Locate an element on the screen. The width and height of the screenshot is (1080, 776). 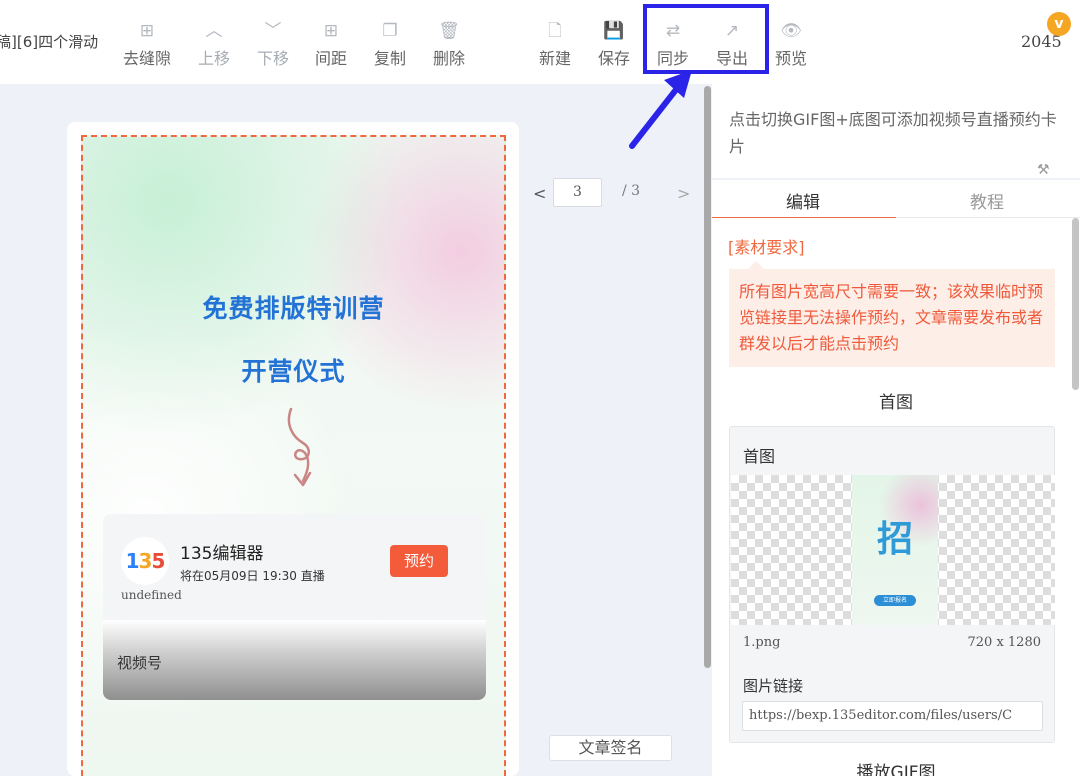
thumbnail-pill: 立即报名 is located at coordinates (895, 600).